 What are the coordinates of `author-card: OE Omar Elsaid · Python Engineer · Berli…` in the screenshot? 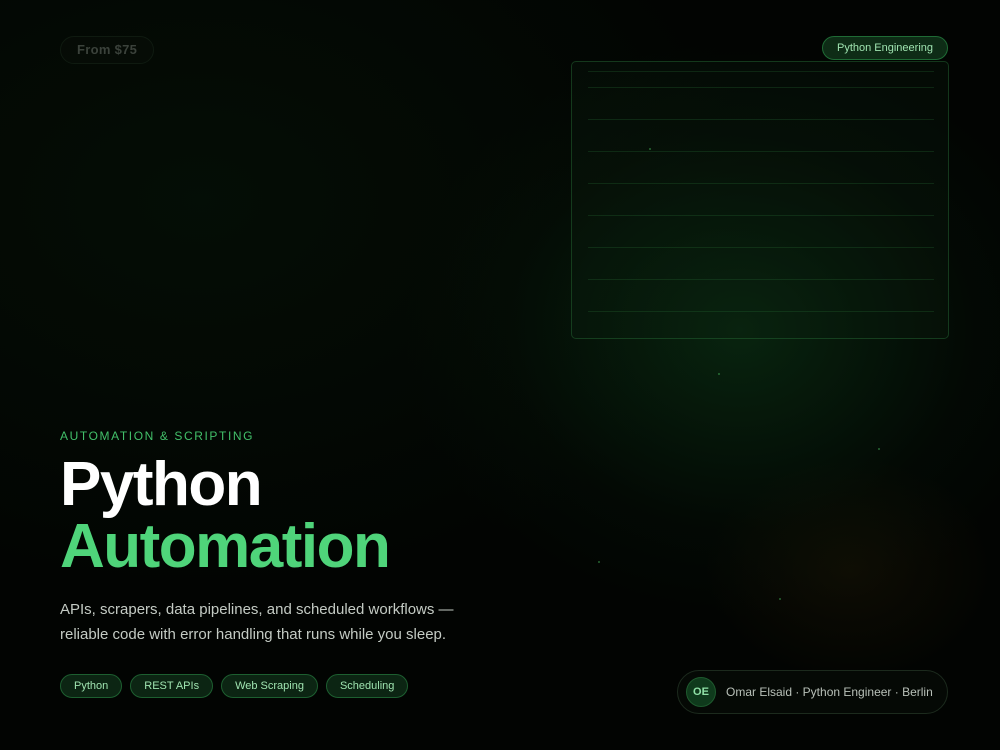 It's located at (812, 692).